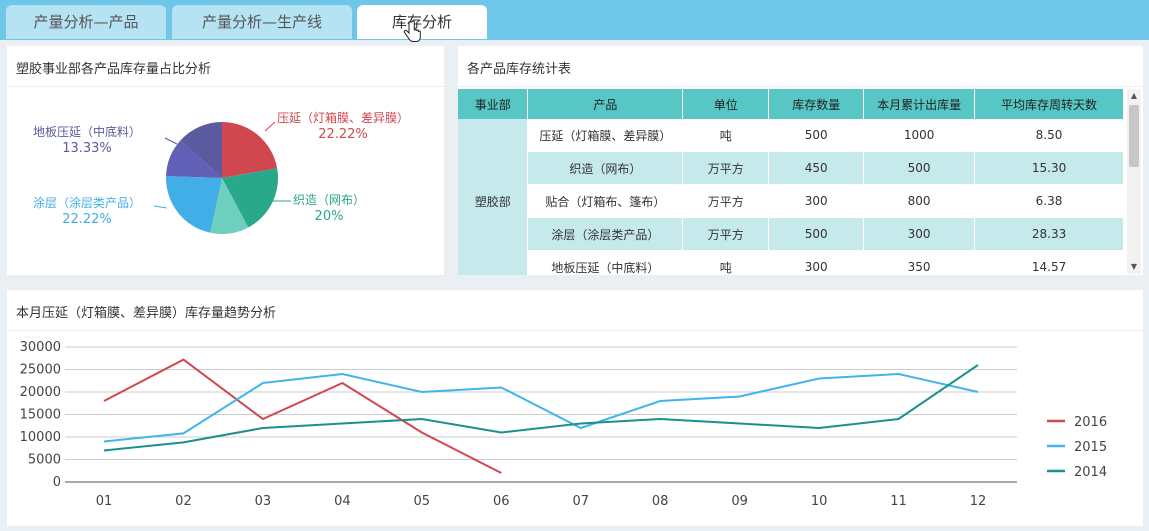  Describe the element at coordinates (919, 201) in the screenshot. I see `outbound-cell: 800` at that location.